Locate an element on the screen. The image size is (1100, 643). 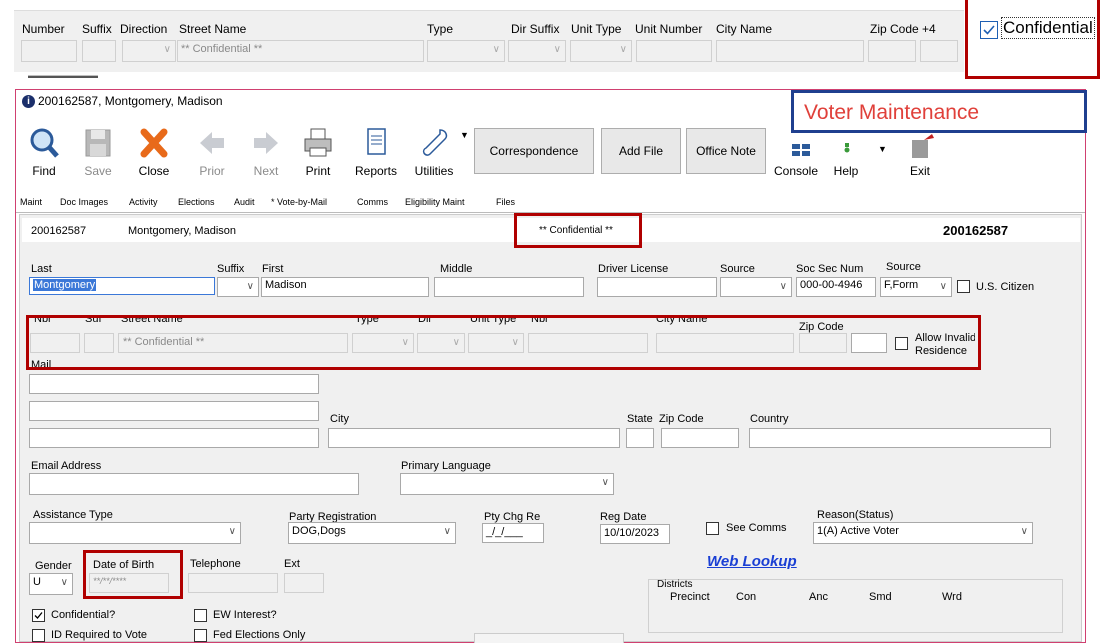
top-suffix-field is located at coordinates (99, 51).